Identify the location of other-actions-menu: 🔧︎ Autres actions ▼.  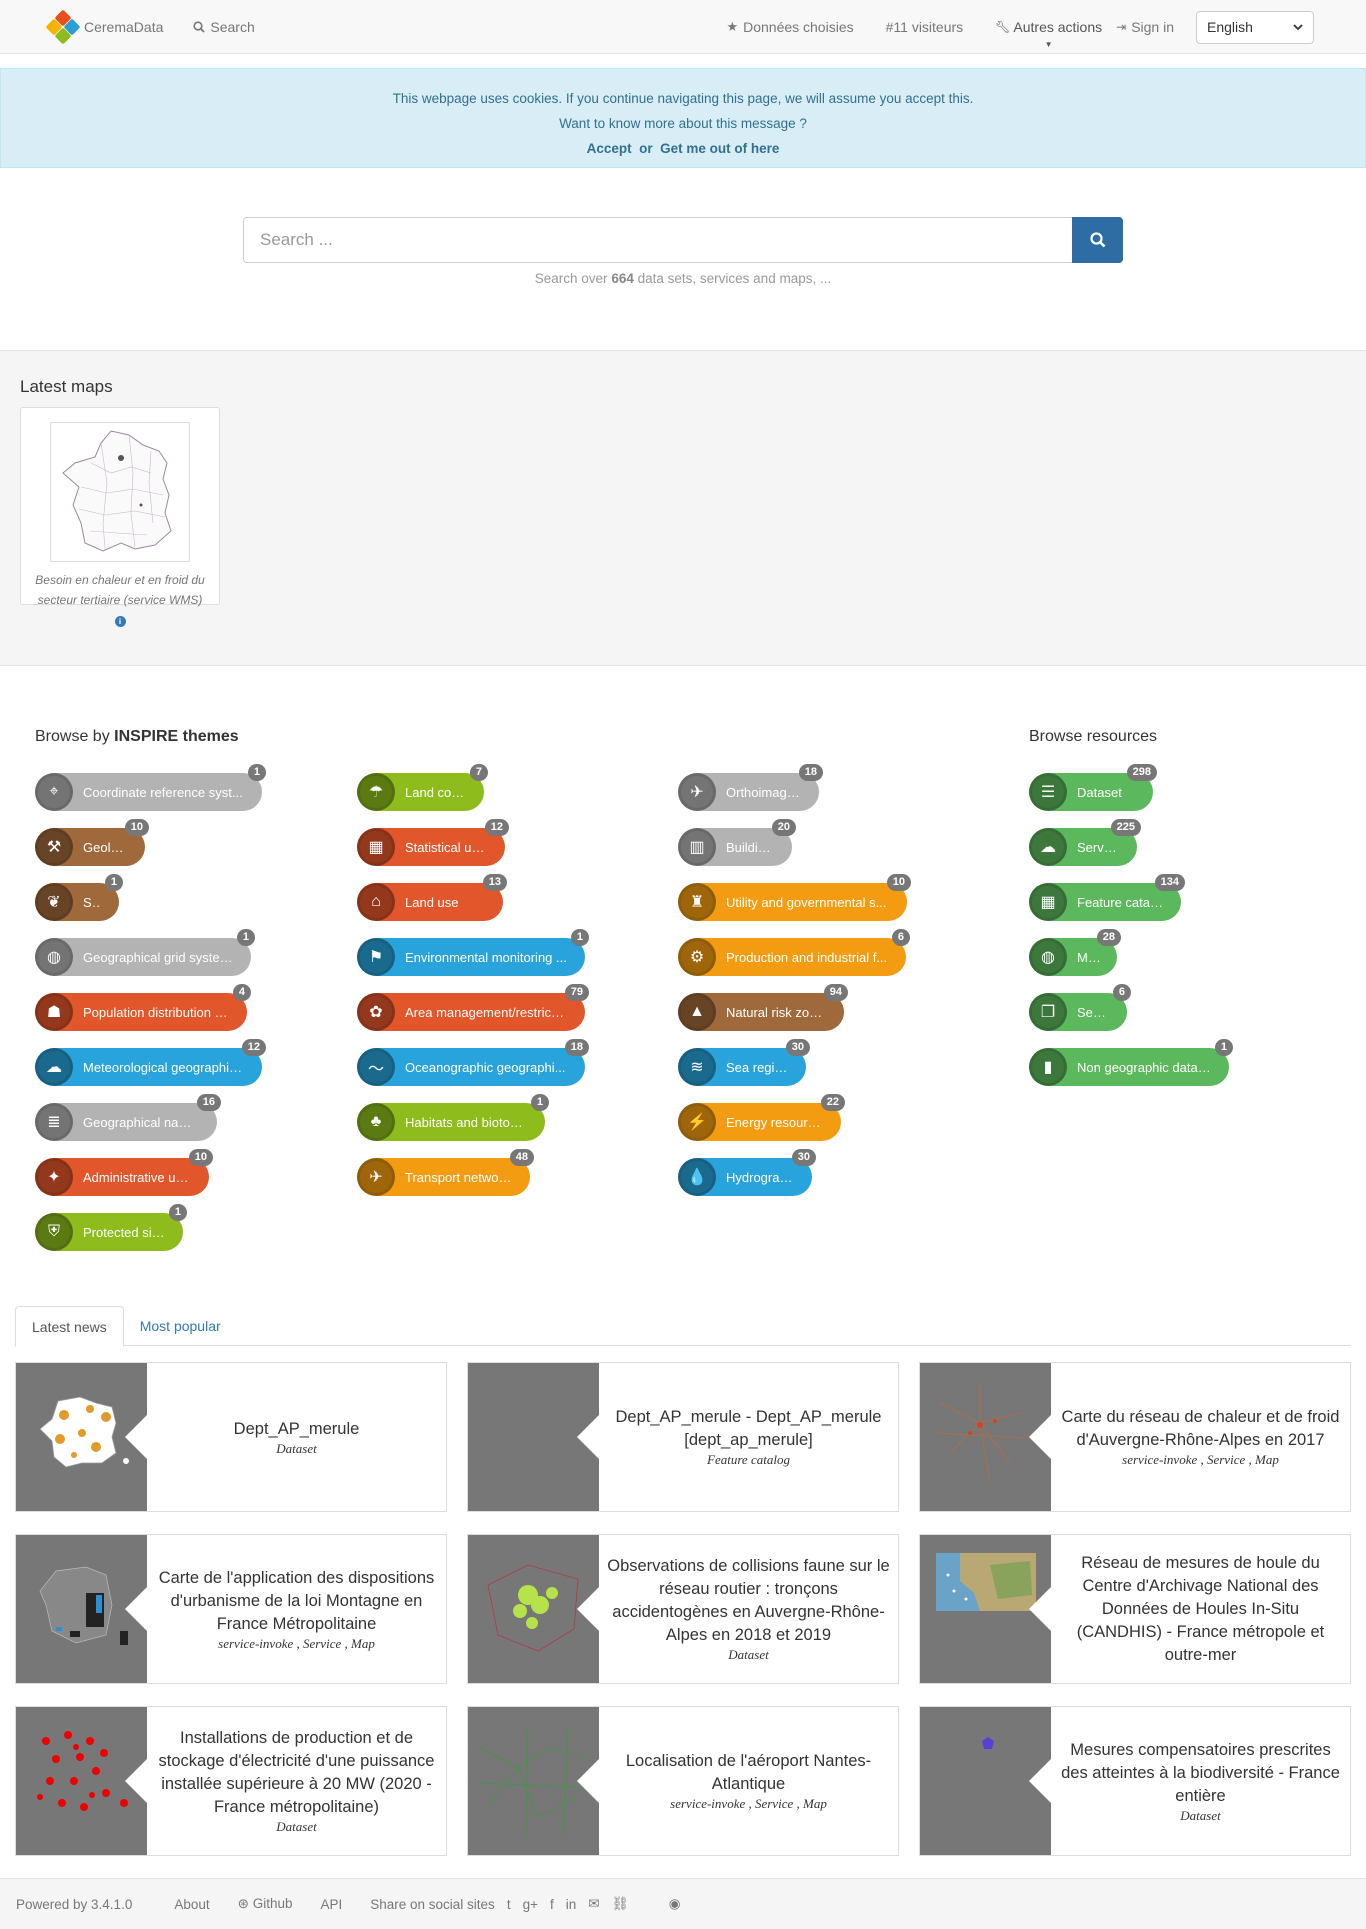
(1049, 34).